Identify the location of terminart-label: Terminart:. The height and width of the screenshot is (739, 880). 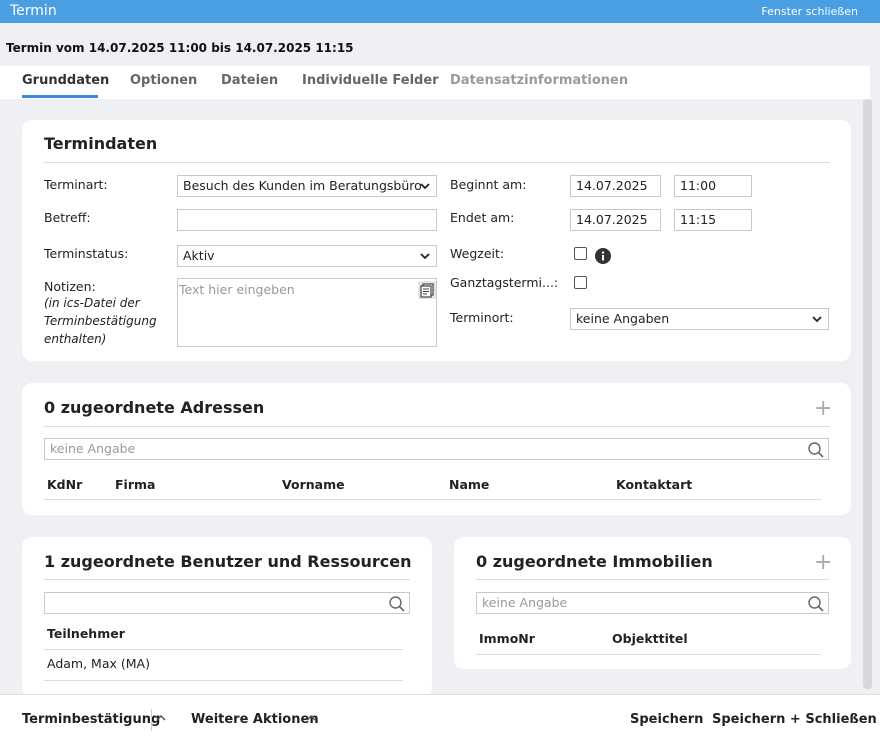
(76, 184).